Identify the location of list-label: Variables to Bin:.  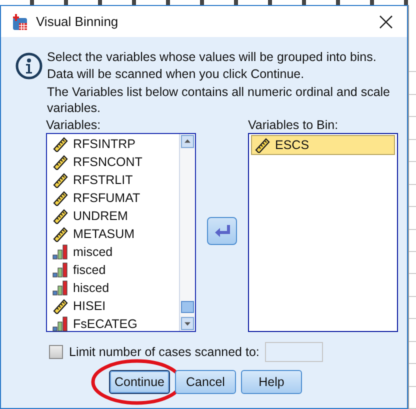
(294, 125).